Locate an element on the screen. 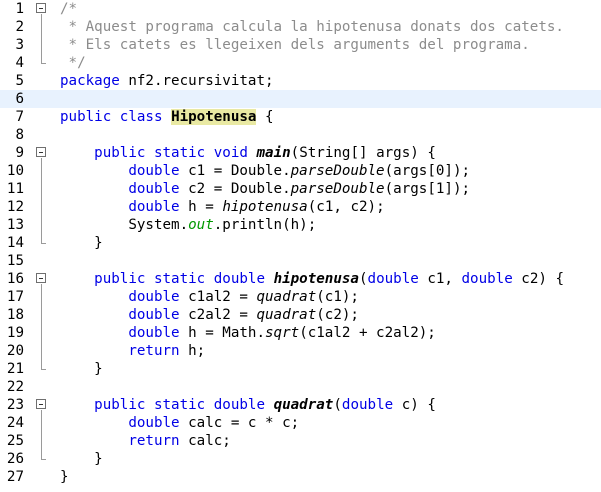 The height and width of the screenshot is (492, 601). code-text: public class Hipotenusa { is located at coordinates (167, 117).